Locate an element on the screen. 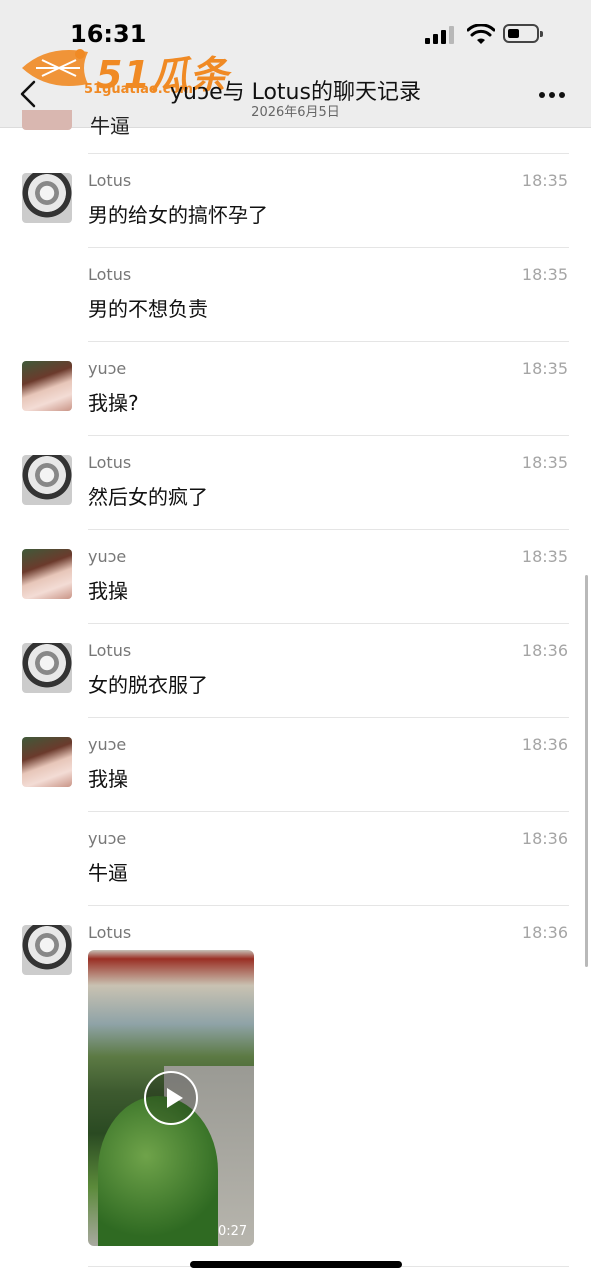  signal-icon is located at coordinates (441, 35).